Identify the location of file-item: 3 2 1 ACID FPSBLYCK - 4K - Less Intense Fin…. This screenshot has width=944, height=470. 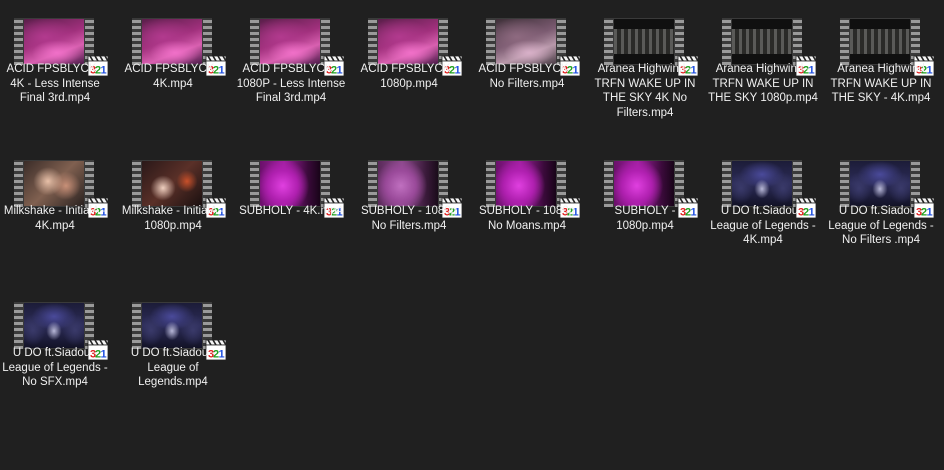
(55, 70).